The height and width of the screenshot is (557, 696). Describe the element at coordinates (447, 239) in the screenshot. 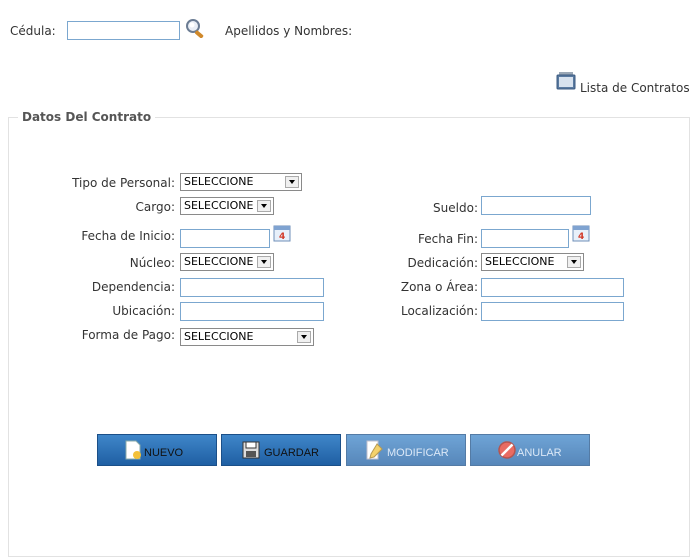

I see `fecha-fin-label: Fecha Fin:` at that location.